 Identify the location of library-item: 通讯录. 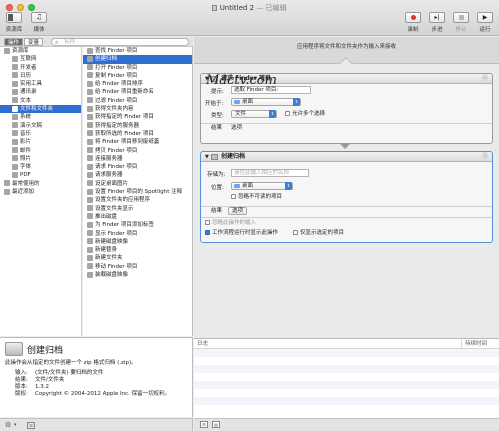
(40, 92).